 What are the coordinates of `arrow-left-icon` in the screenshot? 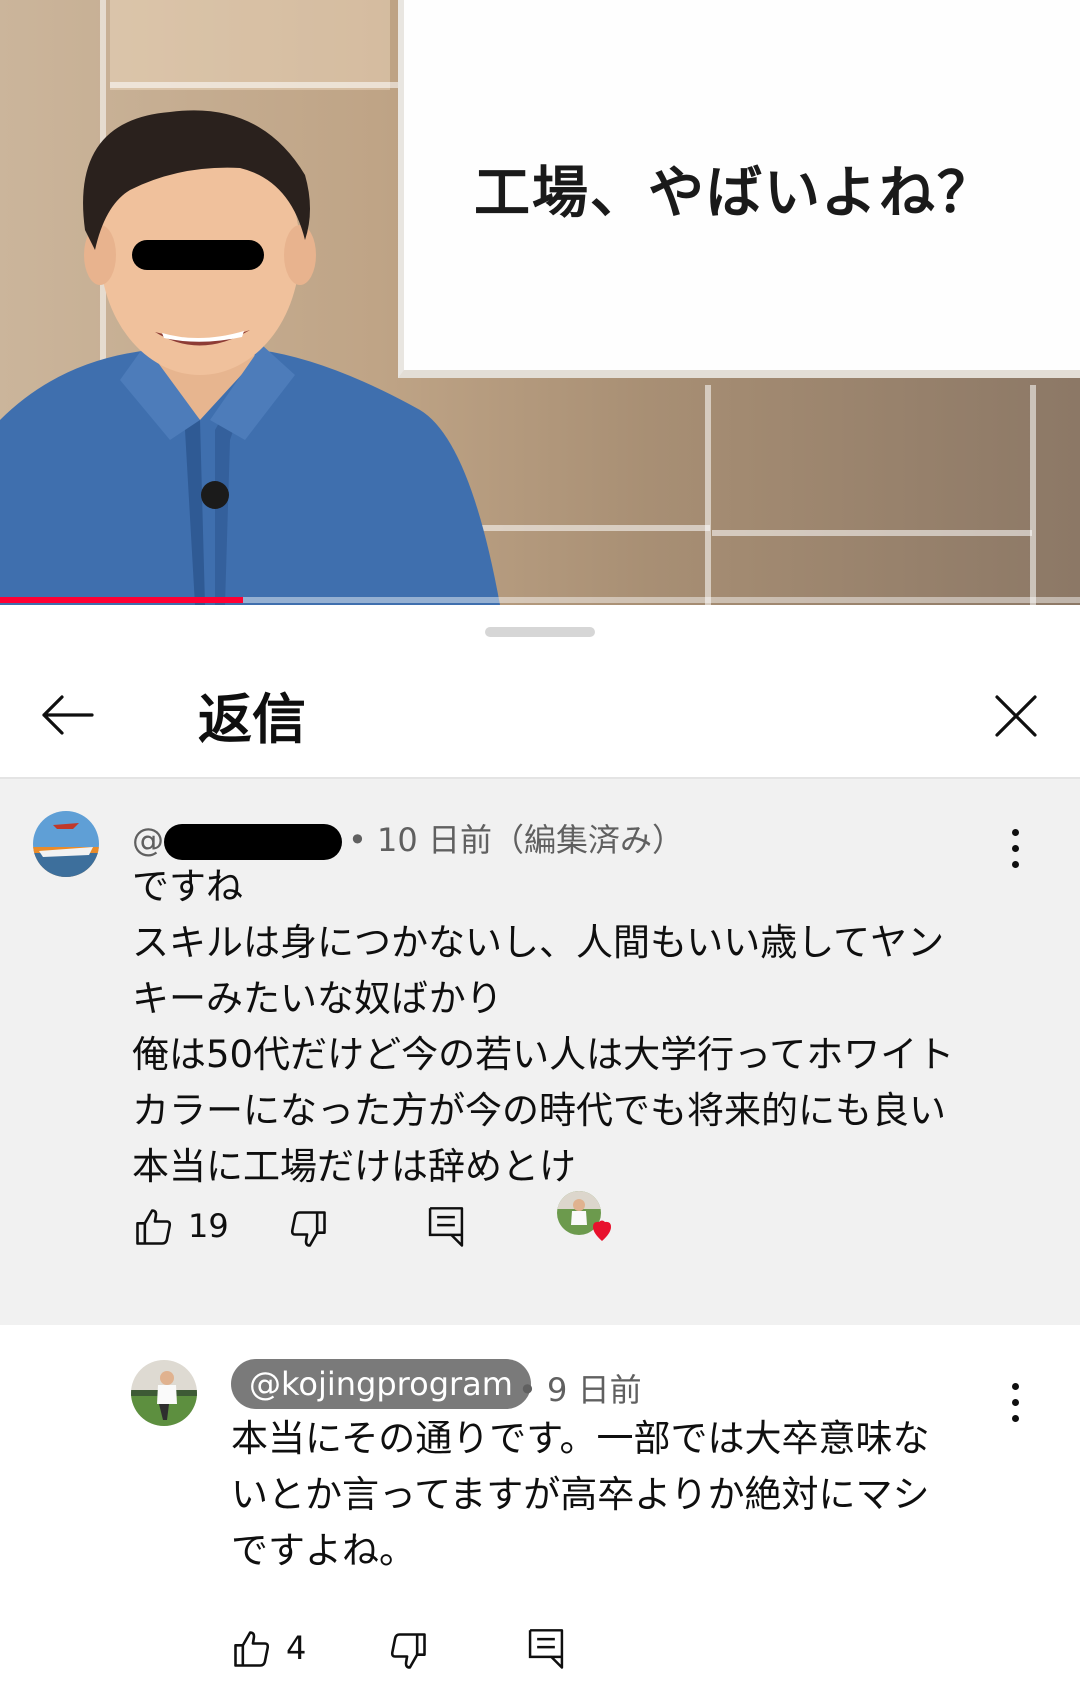 It's located at (68, 715).